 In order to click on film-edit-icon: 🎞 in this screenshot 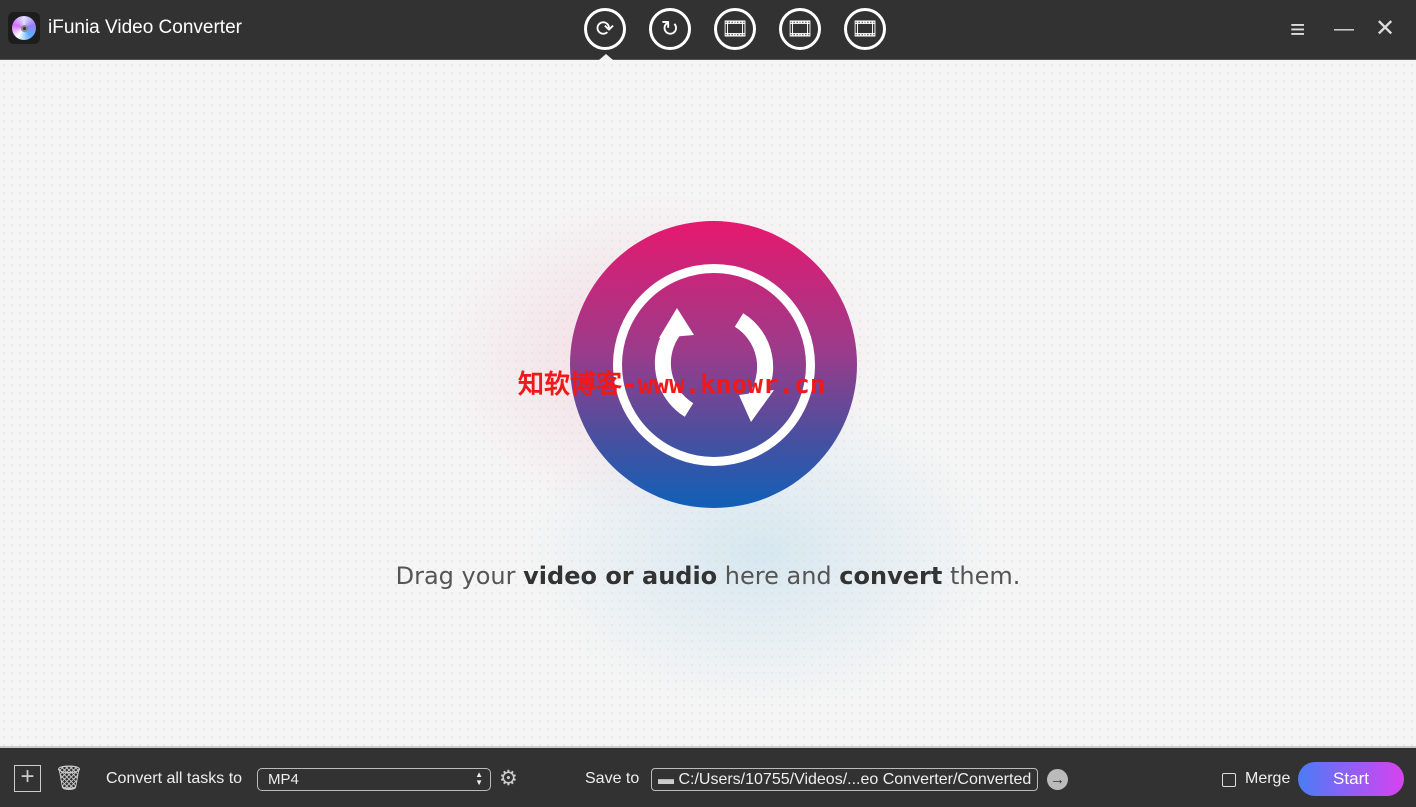, I will do `click(865, 28)`.